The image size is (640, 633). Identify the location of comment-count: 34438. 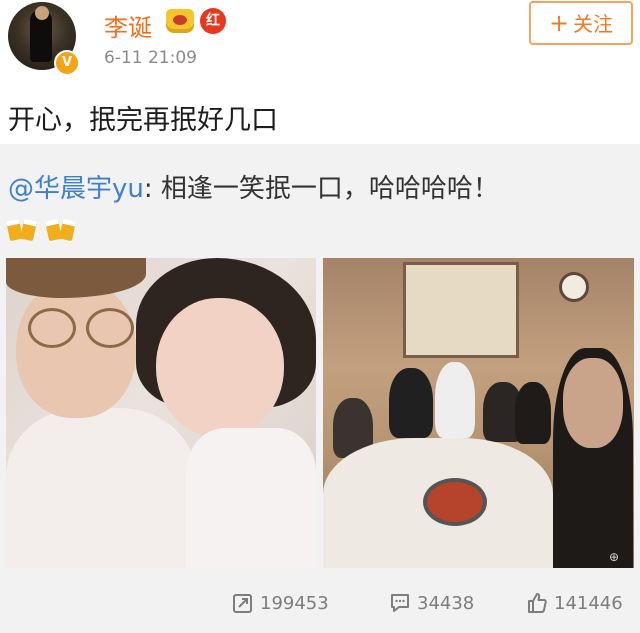
(446, 603).